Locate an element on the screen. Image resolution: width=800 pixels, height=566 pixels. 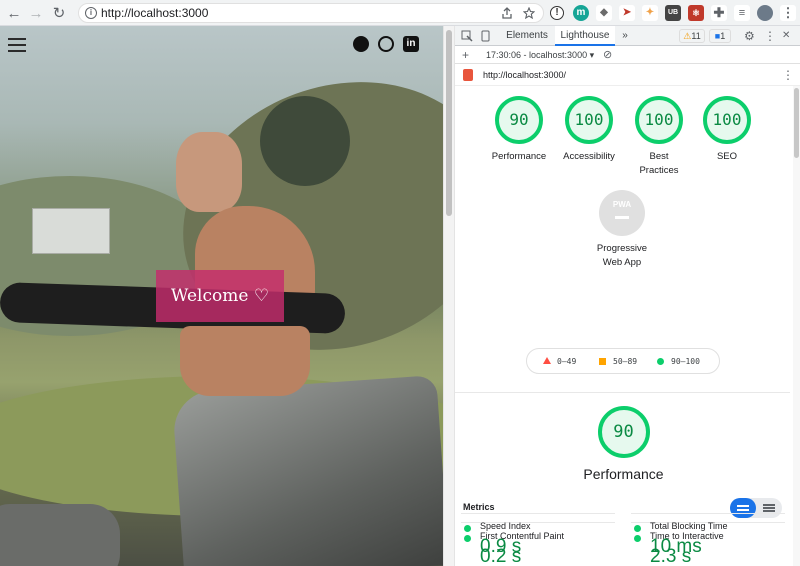
reload-button: ↻ is located at coordinates (59, 13).